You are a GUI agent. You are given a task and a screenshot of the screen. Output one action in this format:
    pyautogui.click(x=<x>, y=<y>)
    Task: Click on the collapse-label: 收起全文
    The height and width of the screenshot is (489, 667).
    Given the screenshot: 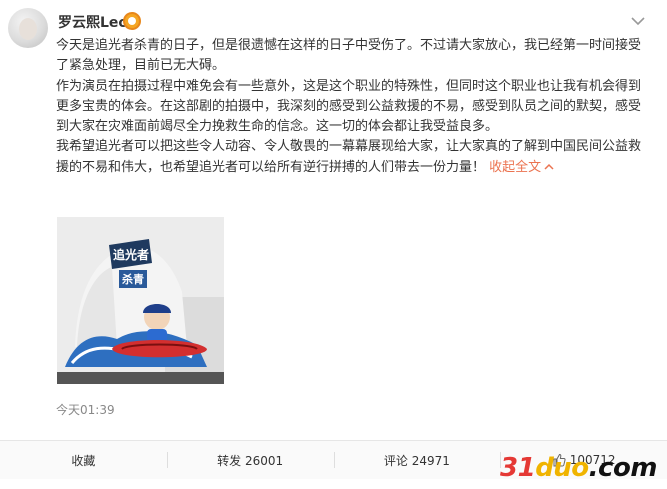 What is the action you would take?
    pyautogui.click(x=515, y=167)
    